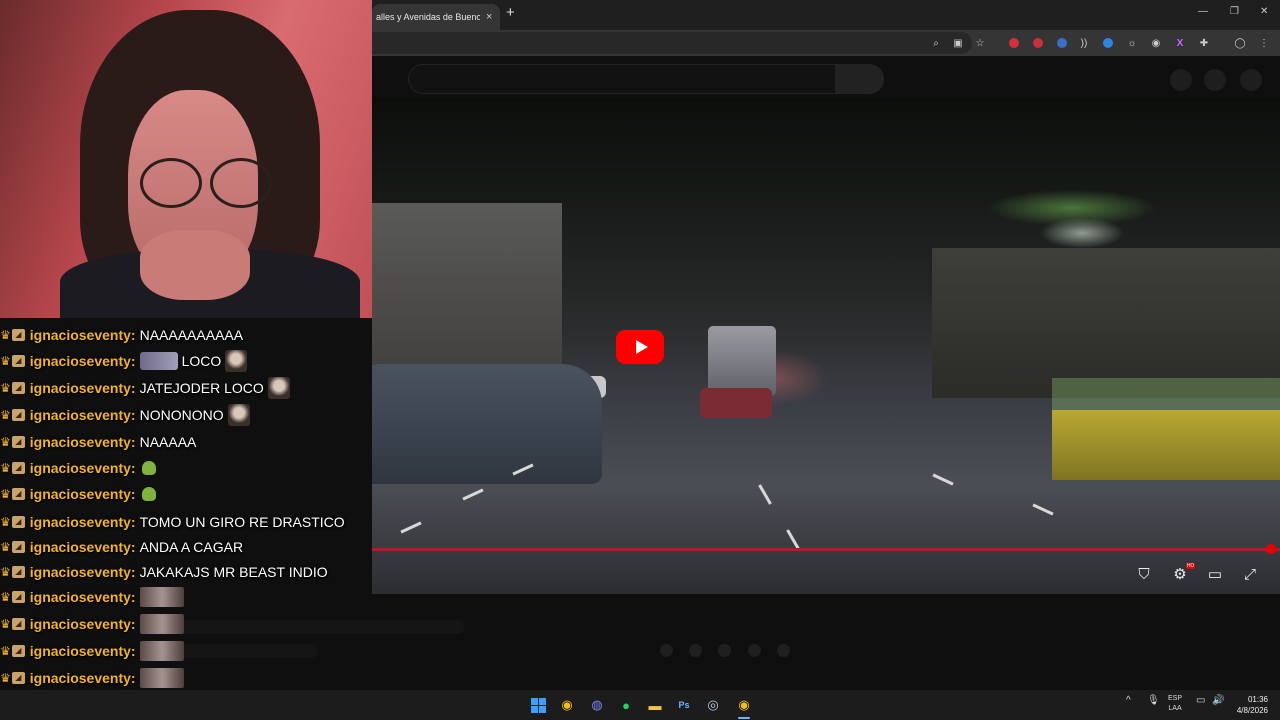 This screenshot has width=1280, height=720. What do you see at coordinates (640, 347) in the screenshot?
I see `play-button` at bounding box center [640, 347].